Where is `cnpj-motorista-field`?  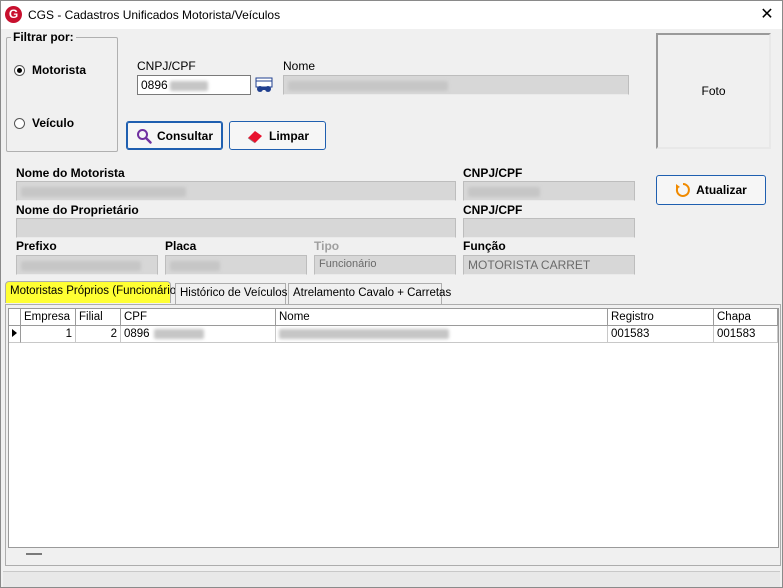 cnpj-motorista-field is located at coordinates (549, 191).